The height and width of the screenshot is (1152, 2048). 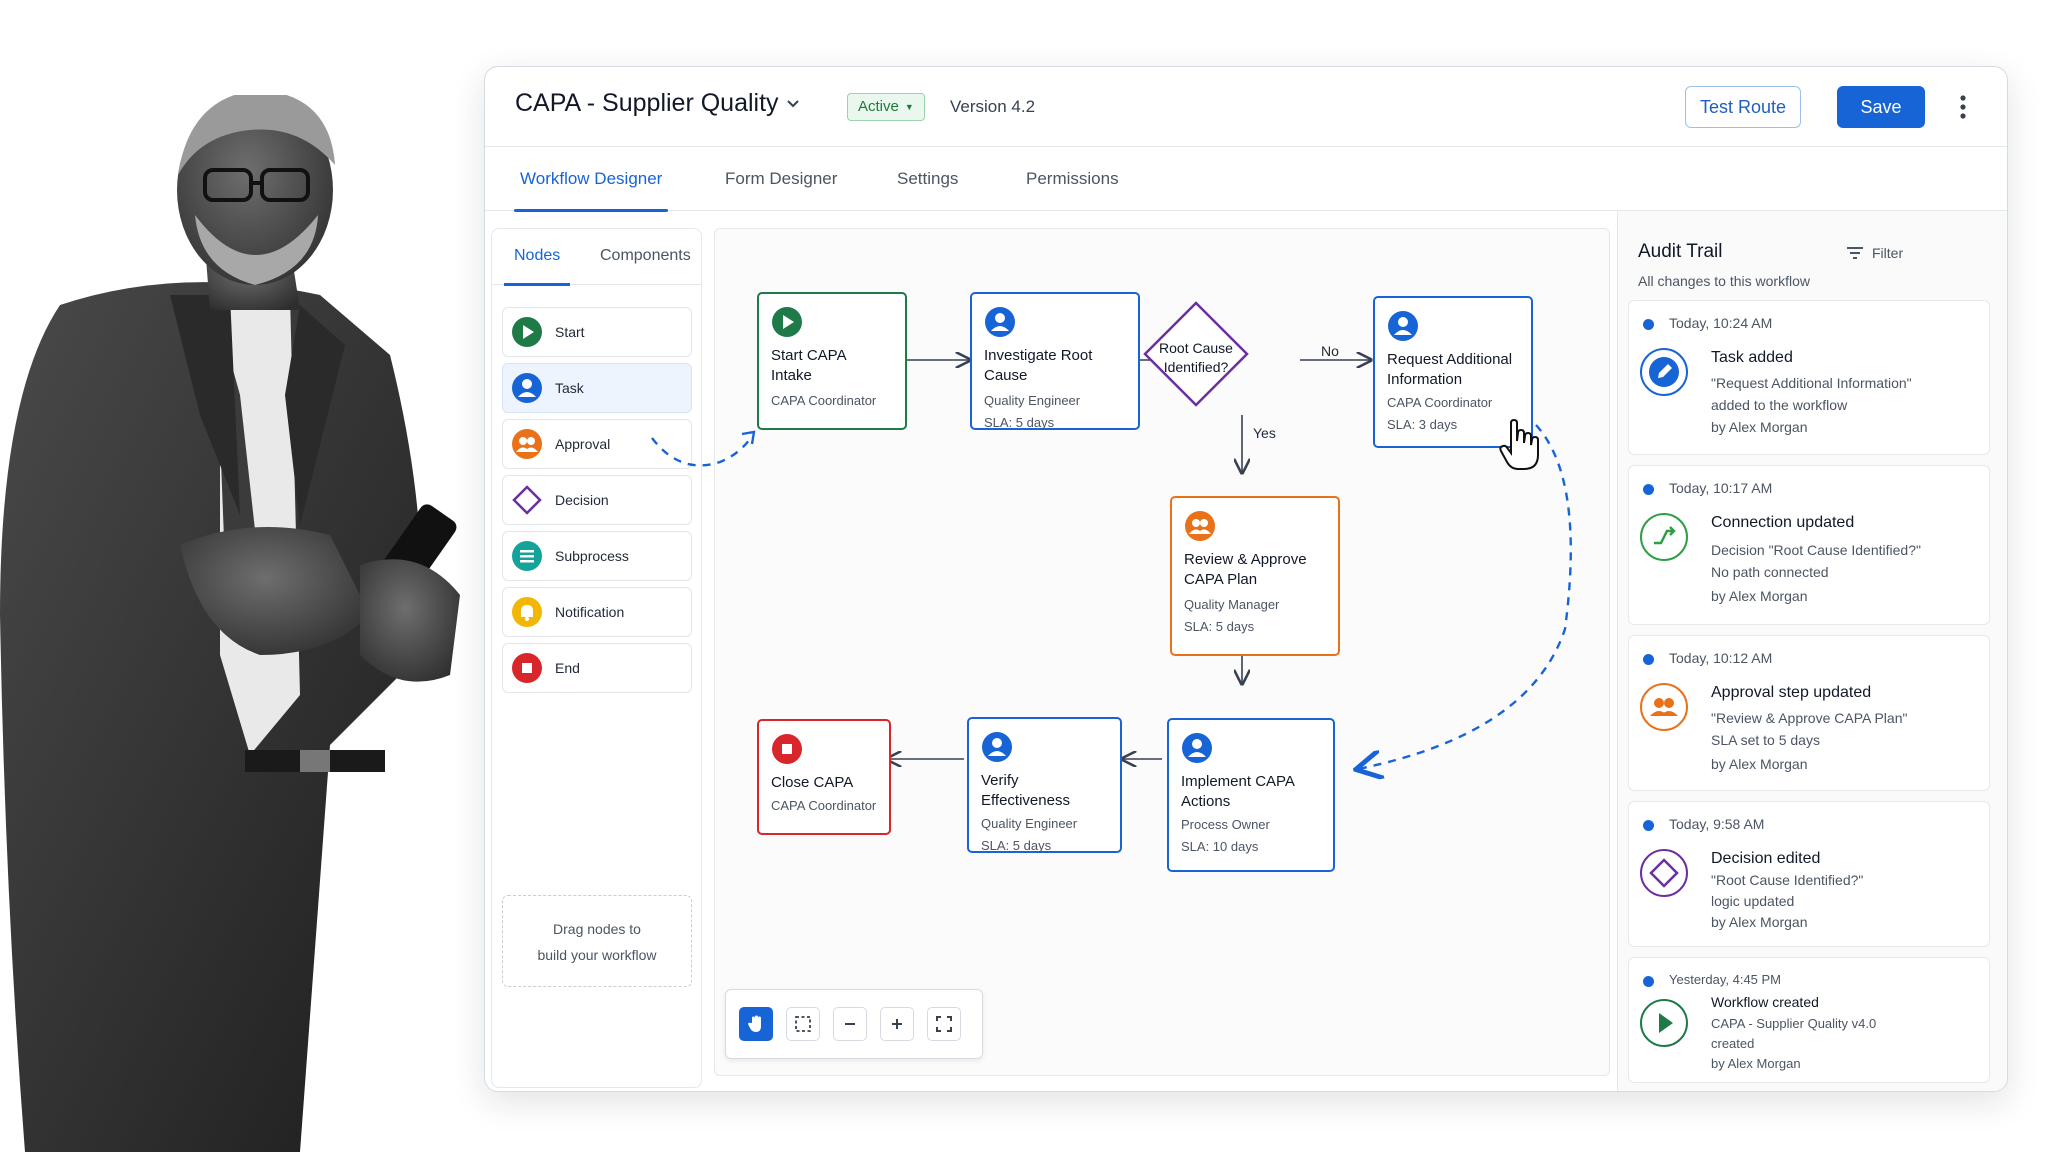 I want to click on tab-nodes: Nodes, so click(x=537, y=266).